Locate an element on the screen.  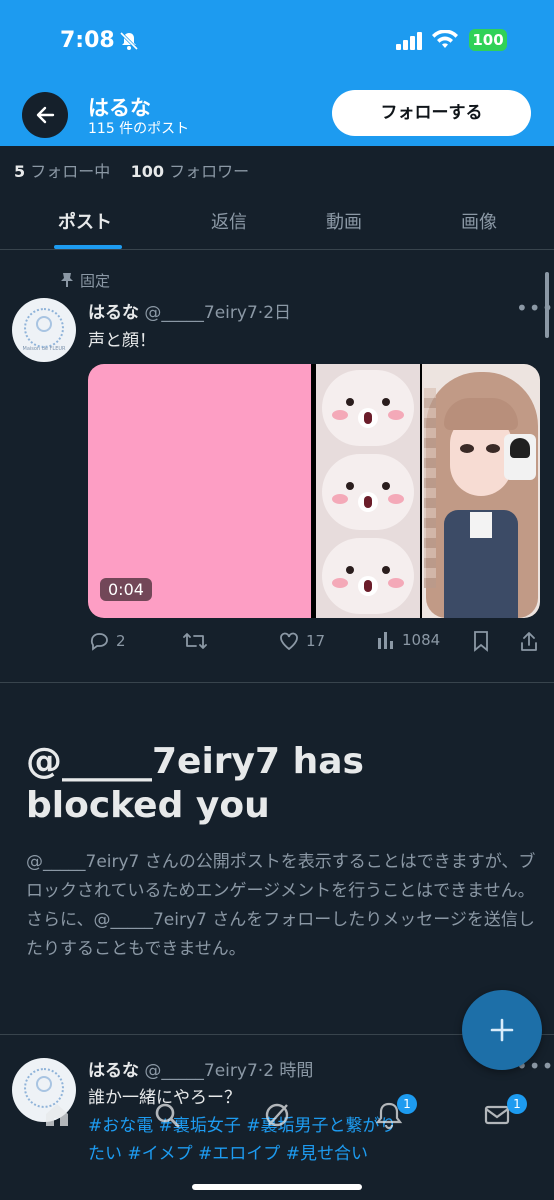
arrow-left-icon is located at coordinates (45, 115).